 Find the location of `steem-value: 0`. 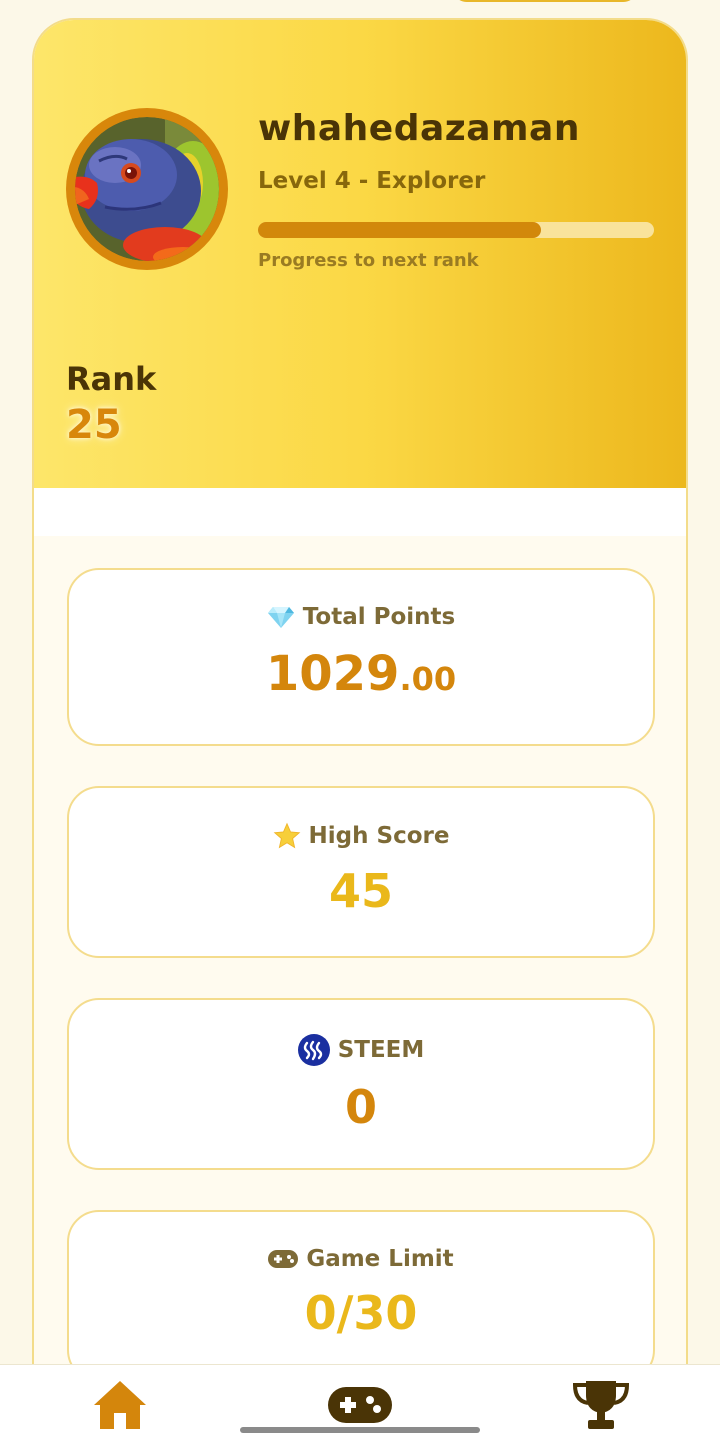

steem-value: 0 is located at coordinates (360, 1107).